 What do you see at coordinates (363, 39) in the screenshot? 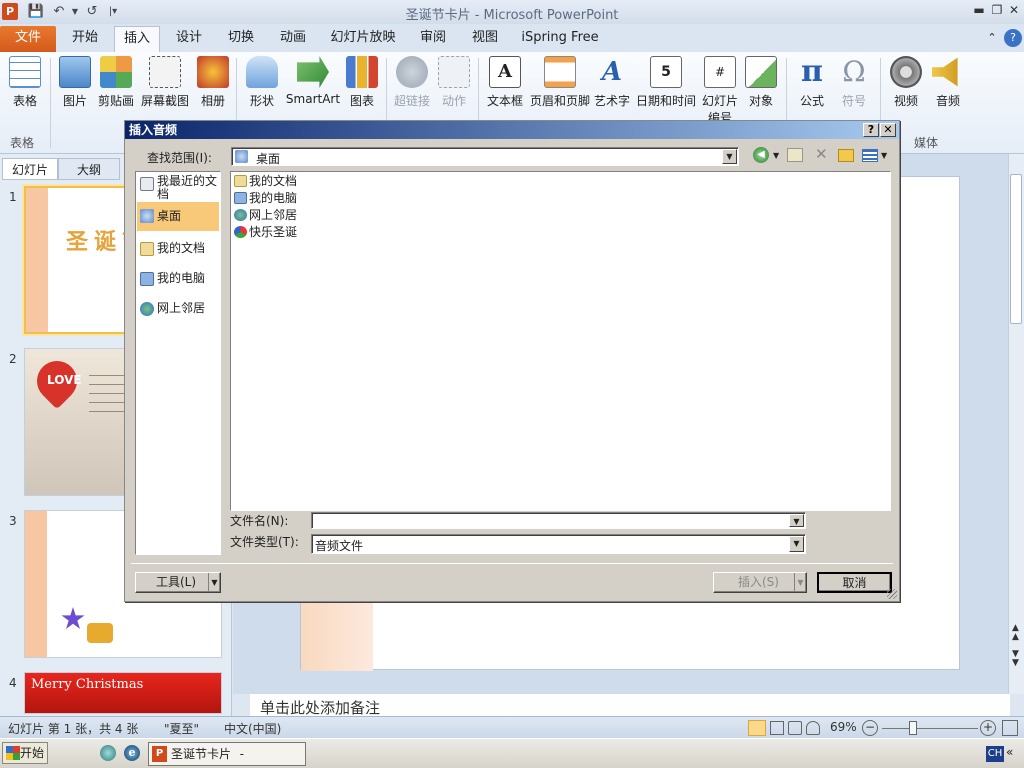
I see `tab-slideshow: 幻灯片放映` at bounding box center [363, 39].